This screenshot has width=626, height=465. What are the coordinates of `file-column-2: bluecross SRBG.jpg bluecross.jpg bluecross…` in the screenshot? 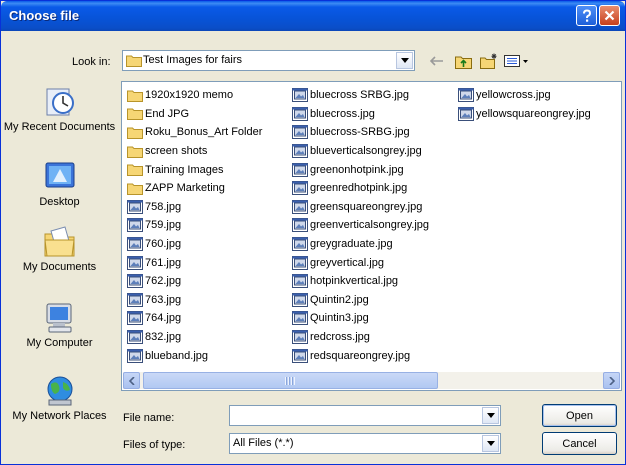 It's located at (360, 225).